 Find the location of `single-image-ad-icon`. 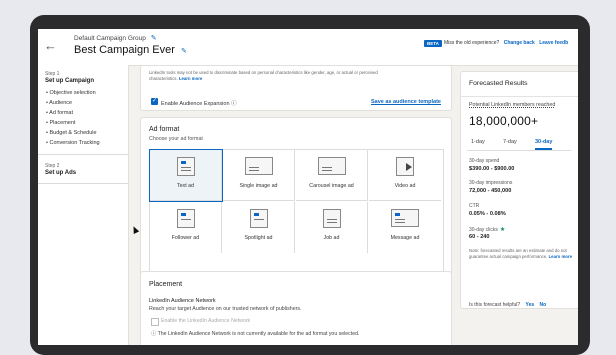

single-image-ad-icon is located at coordinates (259, 166).